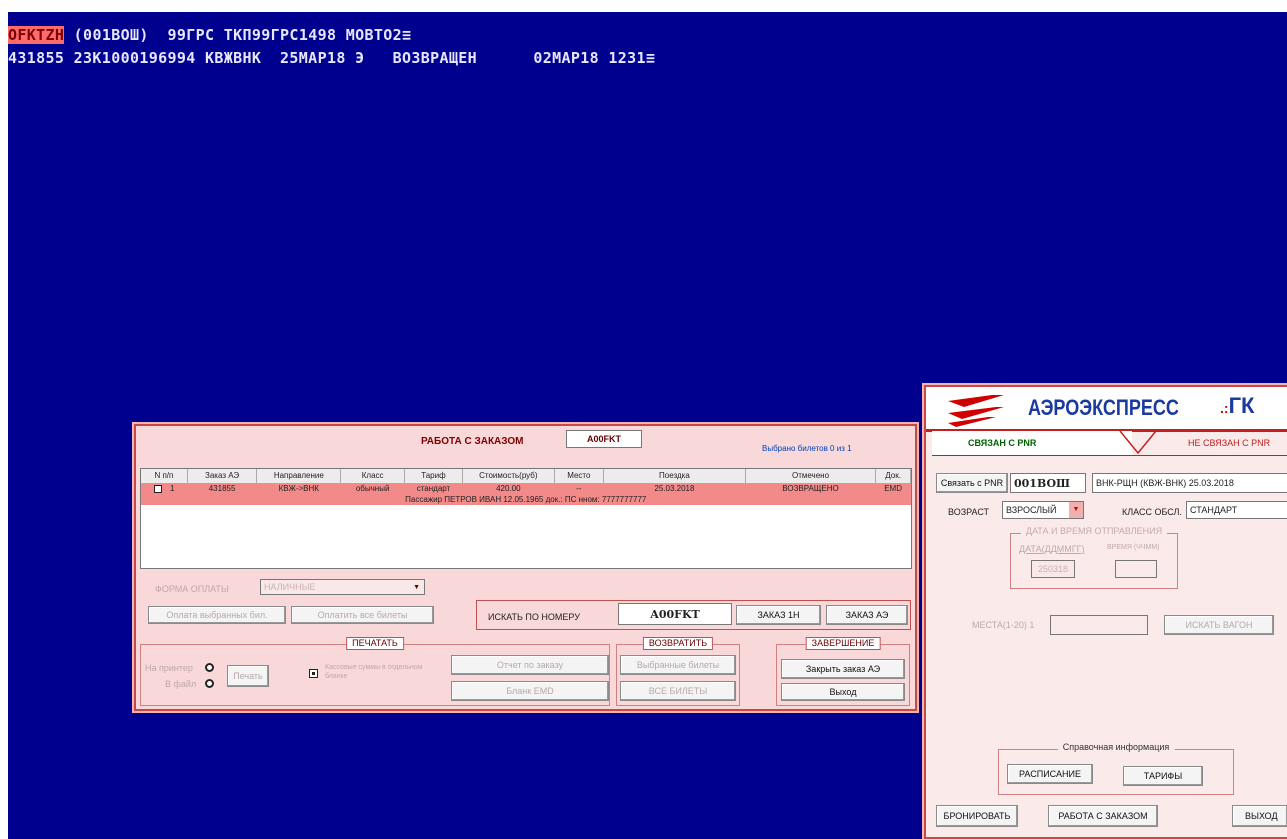  I want to click on pnr-field: 001BOШ, so click(1048, 483).